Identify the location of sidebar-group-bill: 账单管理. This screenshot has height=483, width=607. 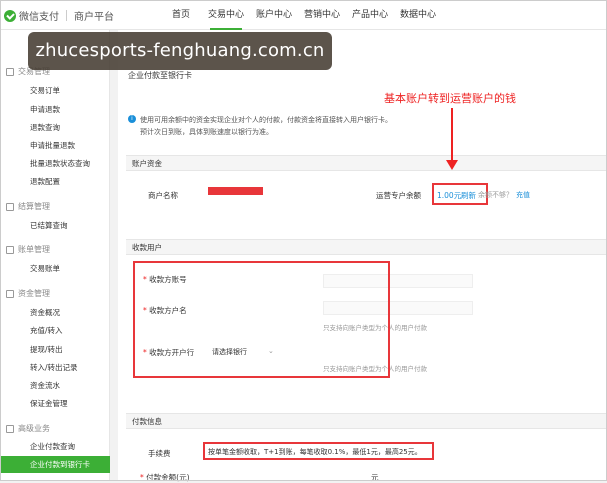
(28, 249).